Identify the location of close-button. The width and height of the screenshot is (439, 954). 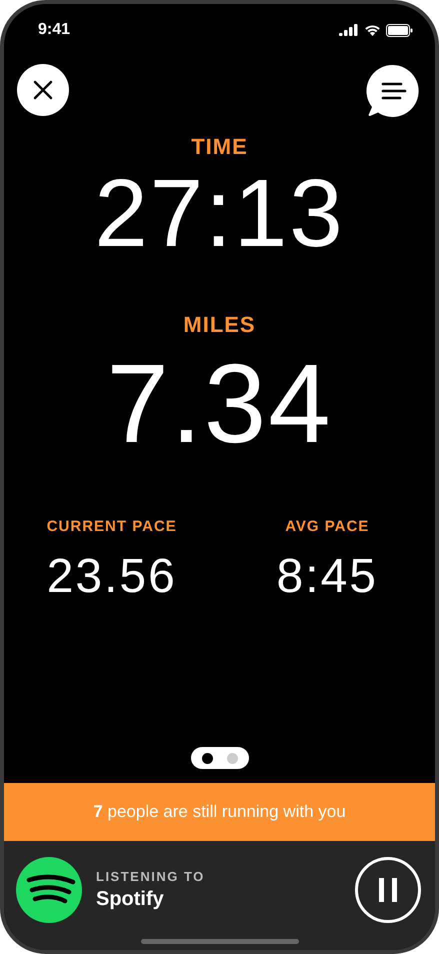
(43, 90).